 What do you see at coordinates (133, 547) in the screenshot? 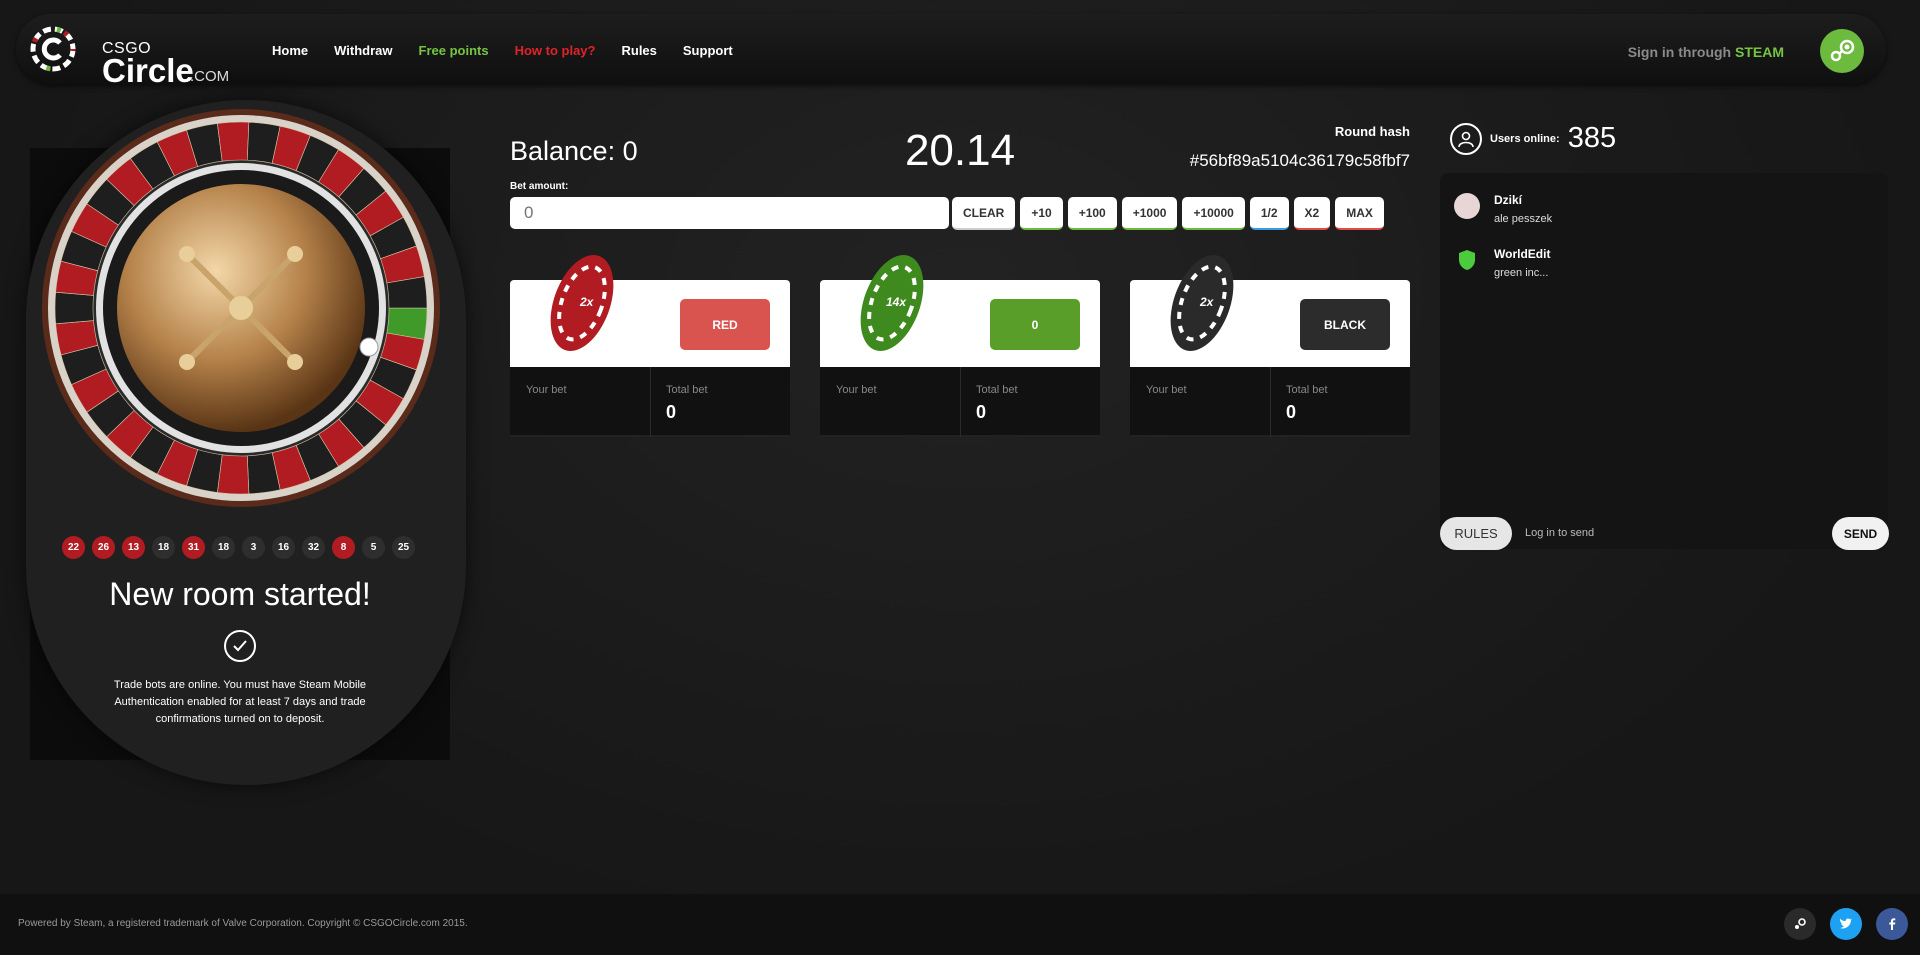
I see `history-ball: 13` at bounding box center [133, 547].